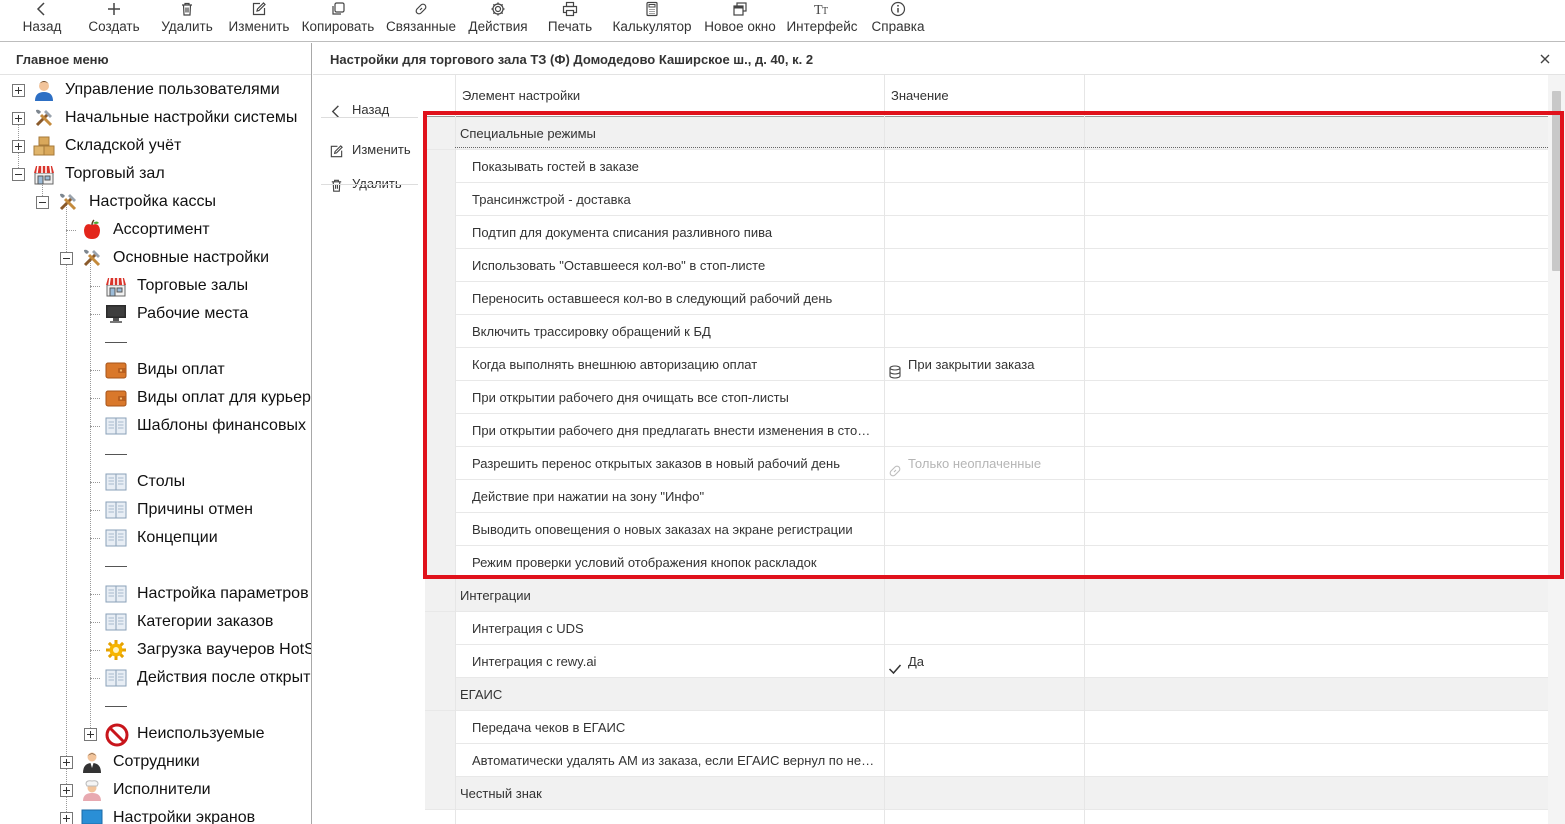  Describe the element at coordinates (116, 622) in the screenshot. I see `book-icon` at that location.